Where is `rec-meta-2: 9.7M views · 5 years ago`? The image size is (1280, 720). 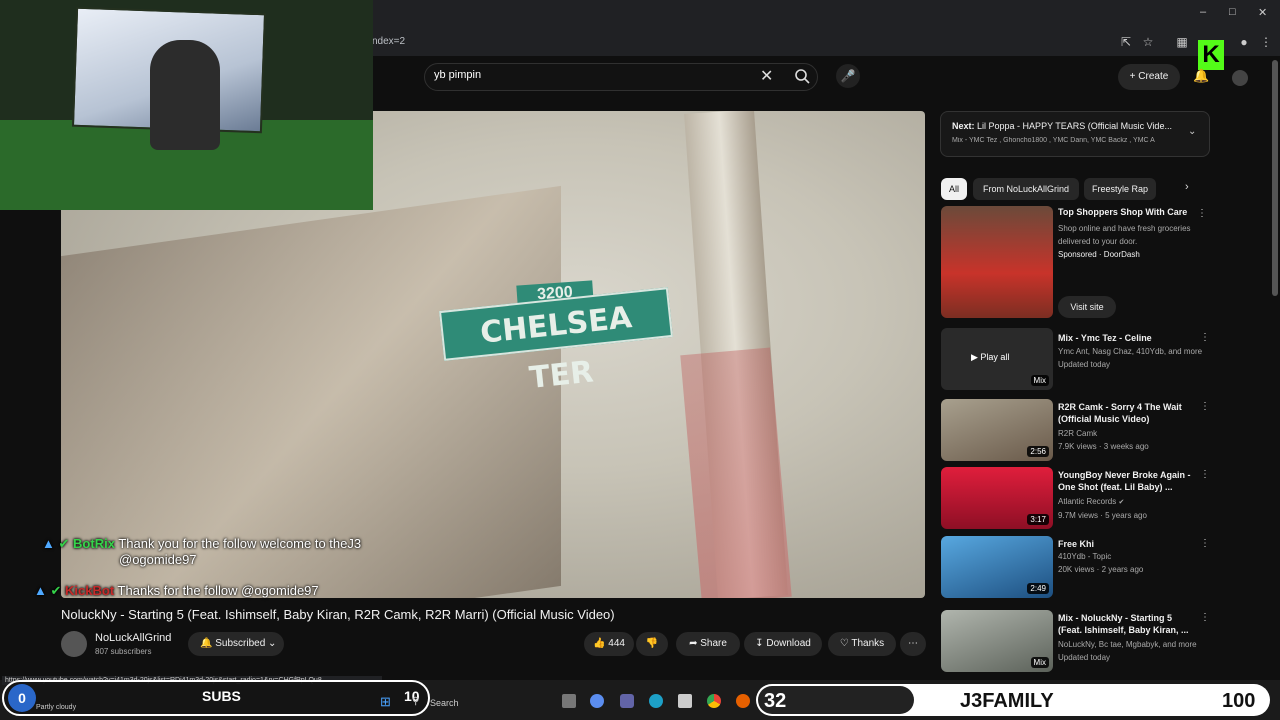 rec-meta-2: 9.7M views · 5 years ago is located at coordinates (1102, 515).